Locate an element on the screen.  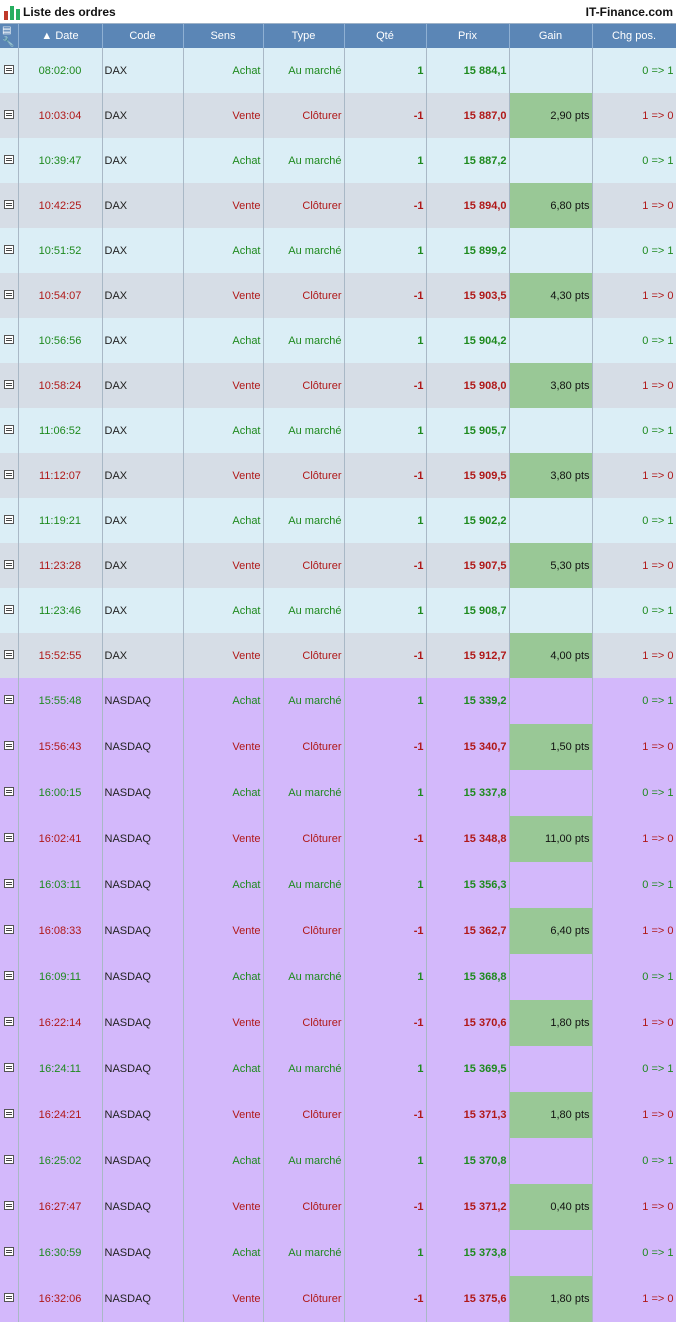
table-row: 11:06:52 DAX Achat Au marché 1 15 905,7 0 => 1 is located at coordinates (338, 430).